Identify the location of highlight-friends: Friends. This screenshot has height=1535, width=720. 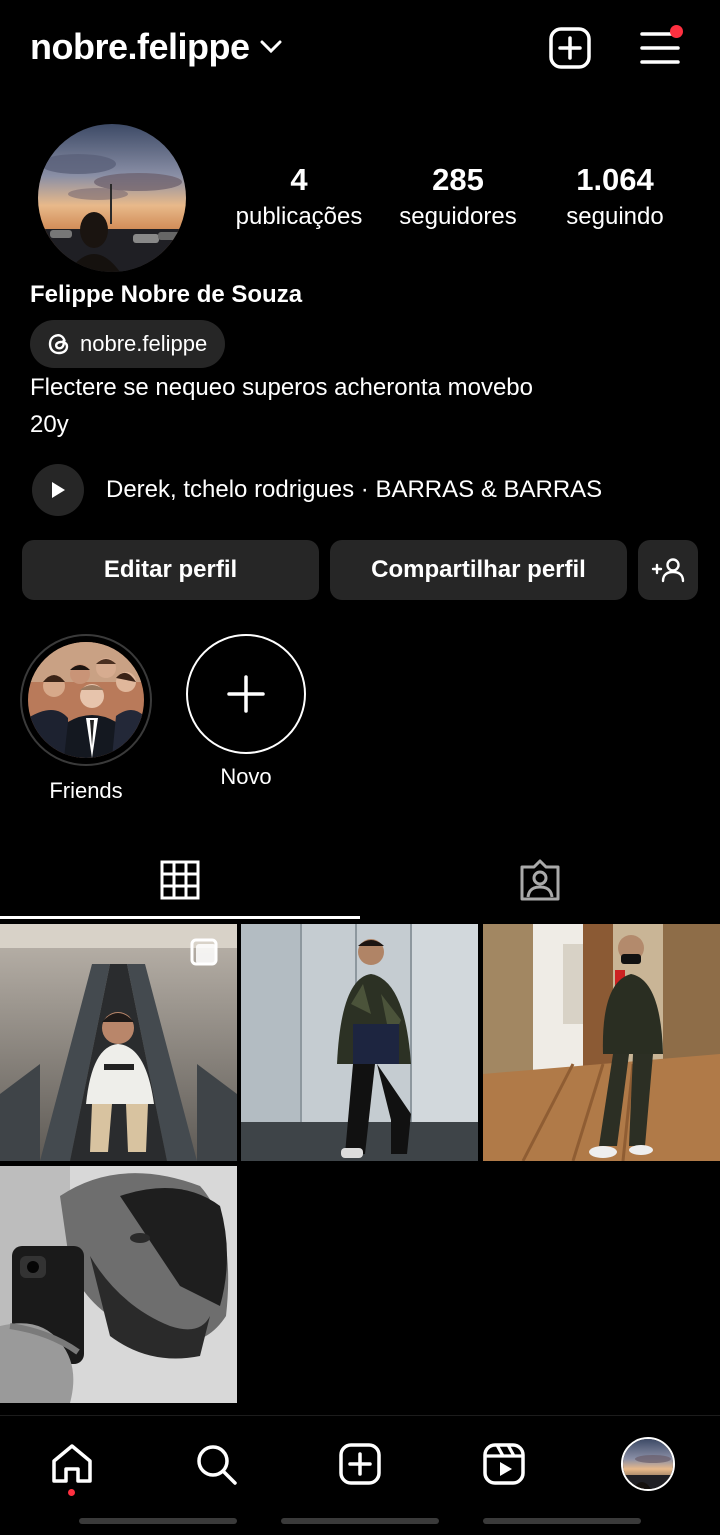
(86, 719).